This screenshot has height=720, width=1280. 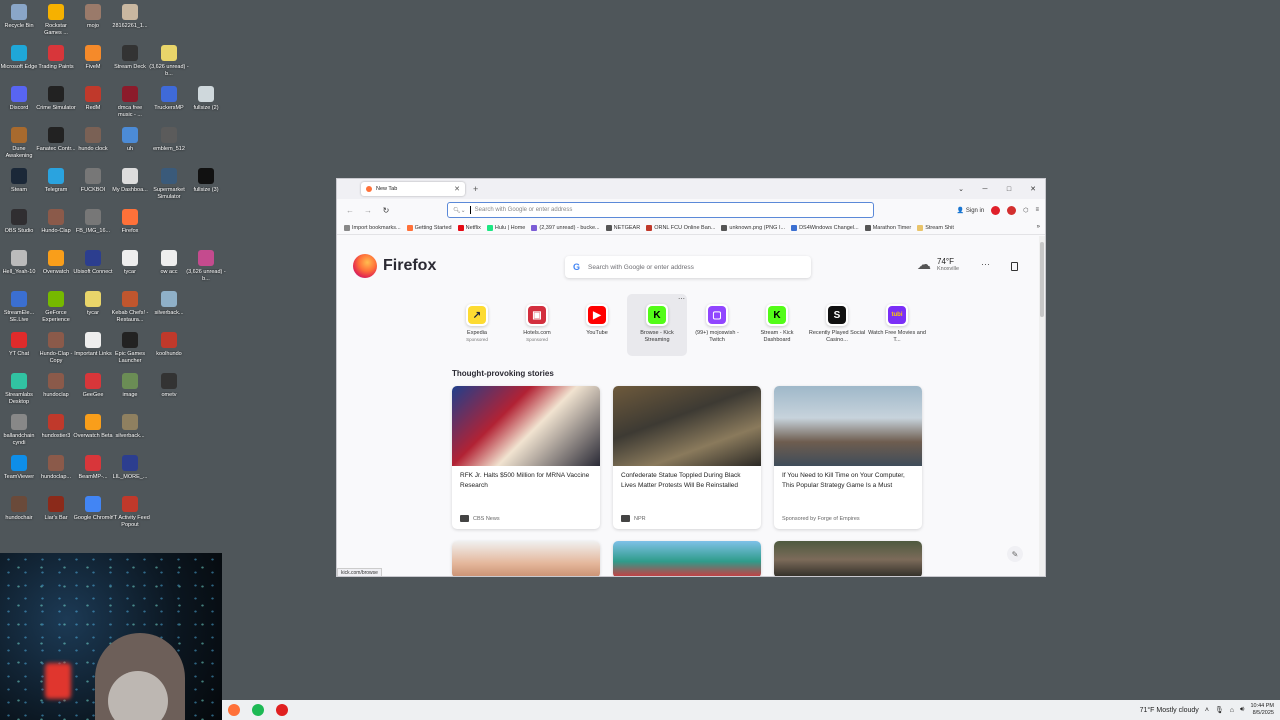 I want to click on new-tab-button: +, so click(x=475, y=189).